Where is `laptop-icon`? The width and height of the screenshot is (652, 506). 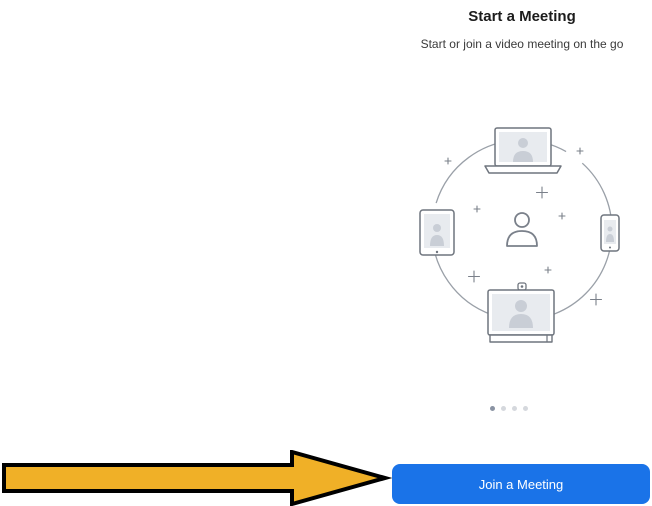
laptop-icon is located at coordinates (523, 150).